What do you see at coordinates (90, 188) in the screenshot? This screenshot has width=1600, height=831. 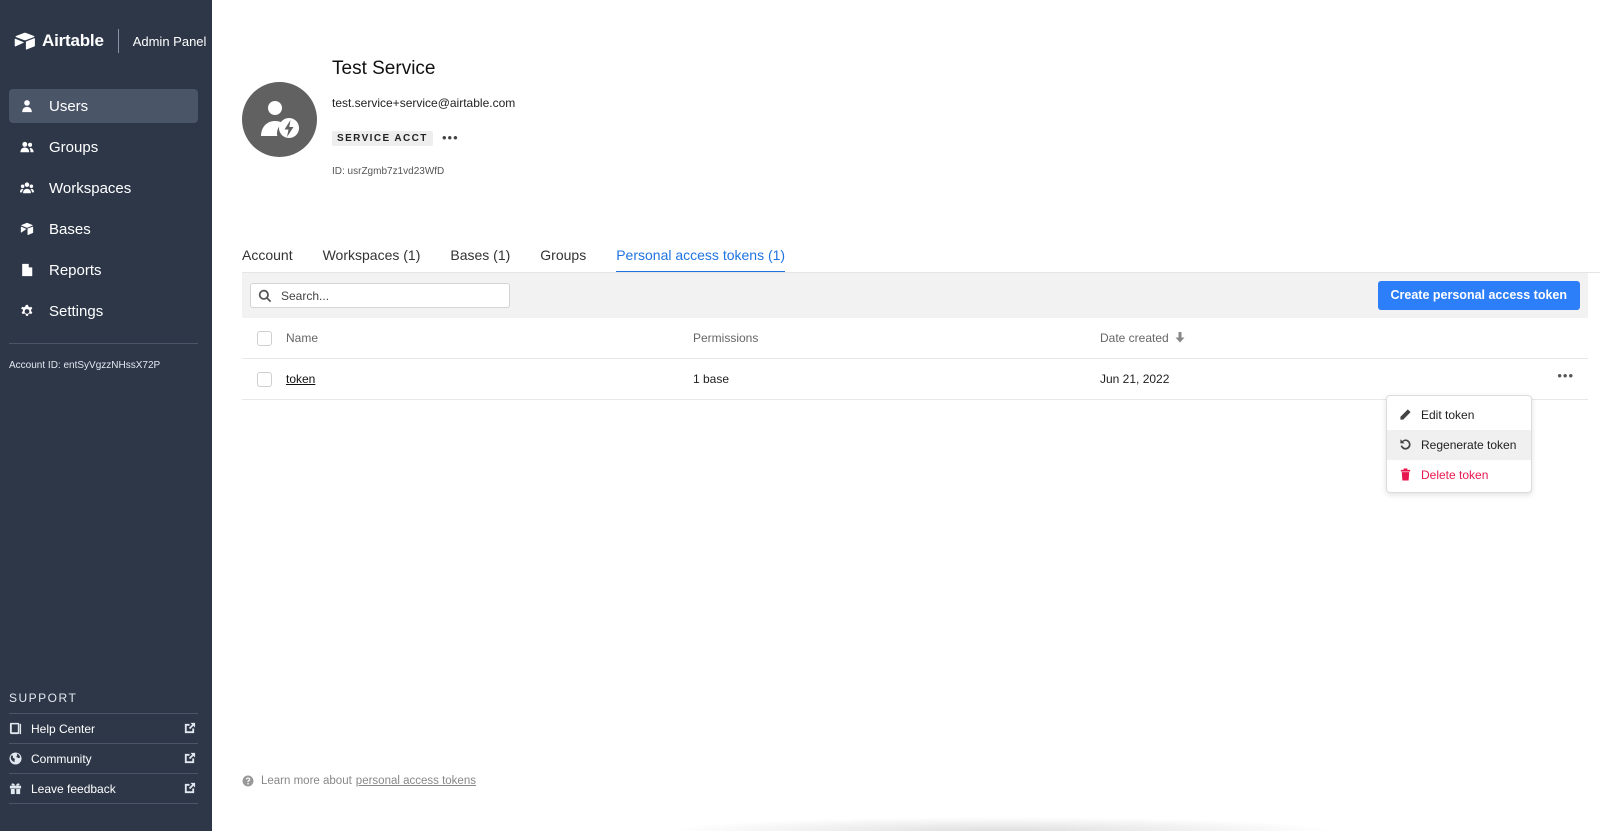 I see `sidebar-item-label: Workspaces` at bounding box center [90, 188].